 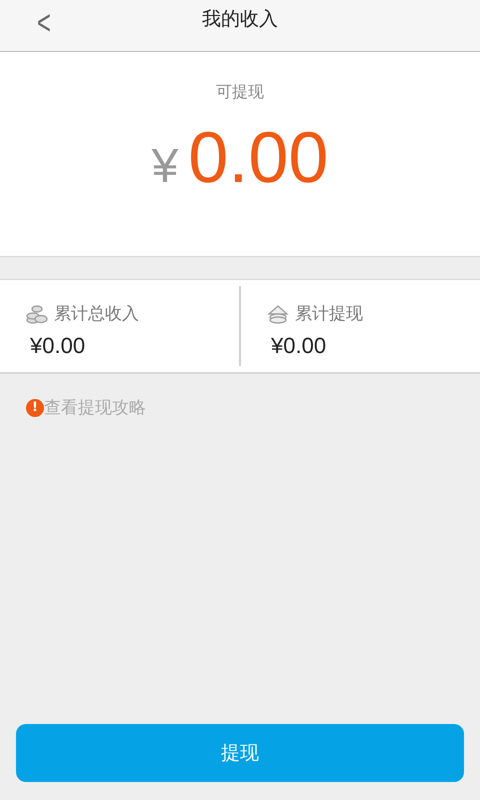 What do you see at coordinates (165, 166) in the screenshot?
I see `currency-sign: ¥` at bounding box center [165, 166].